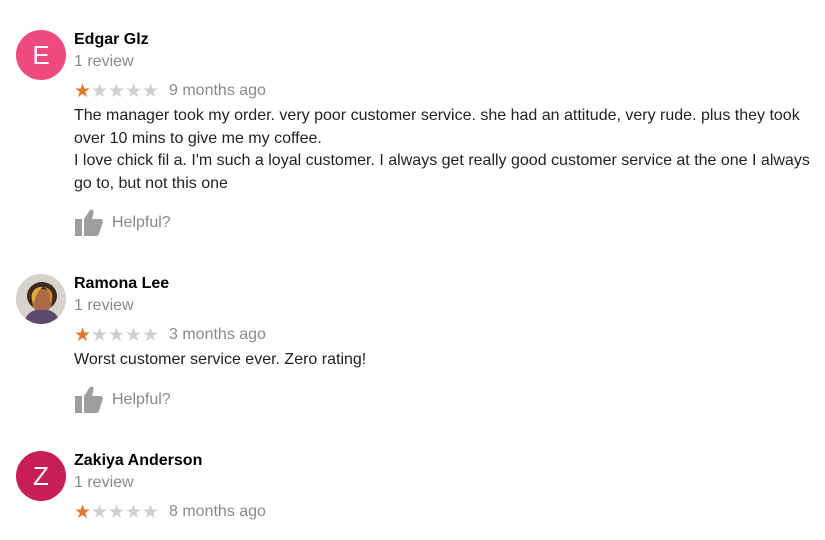 This screenshot has width=825, height=540. What do you see at coordinates (445, 284) in the screenshot?
I see `reviewer-name: Ramona Lee` at bounding box center [445, 284].